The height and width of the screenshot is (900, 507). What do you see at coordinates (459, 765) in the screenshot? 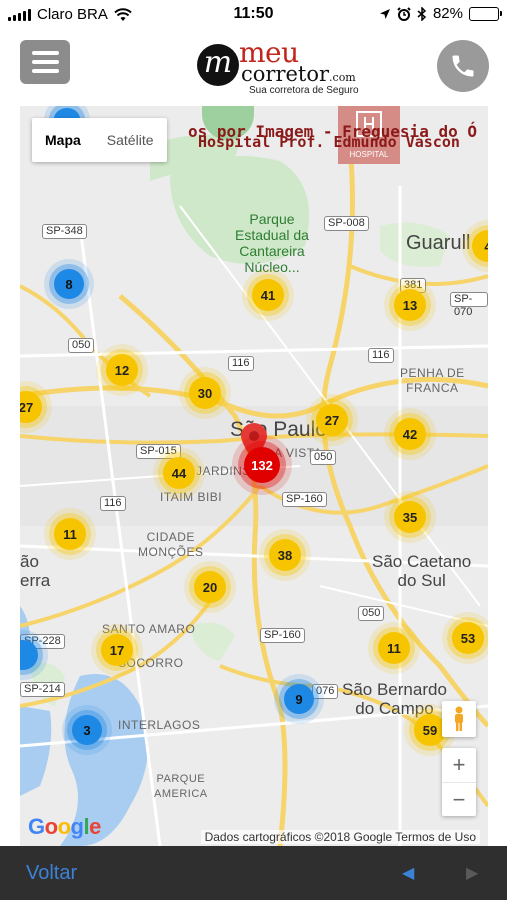
I see `zoom-in-button: +` at bounding box center [459, 765].